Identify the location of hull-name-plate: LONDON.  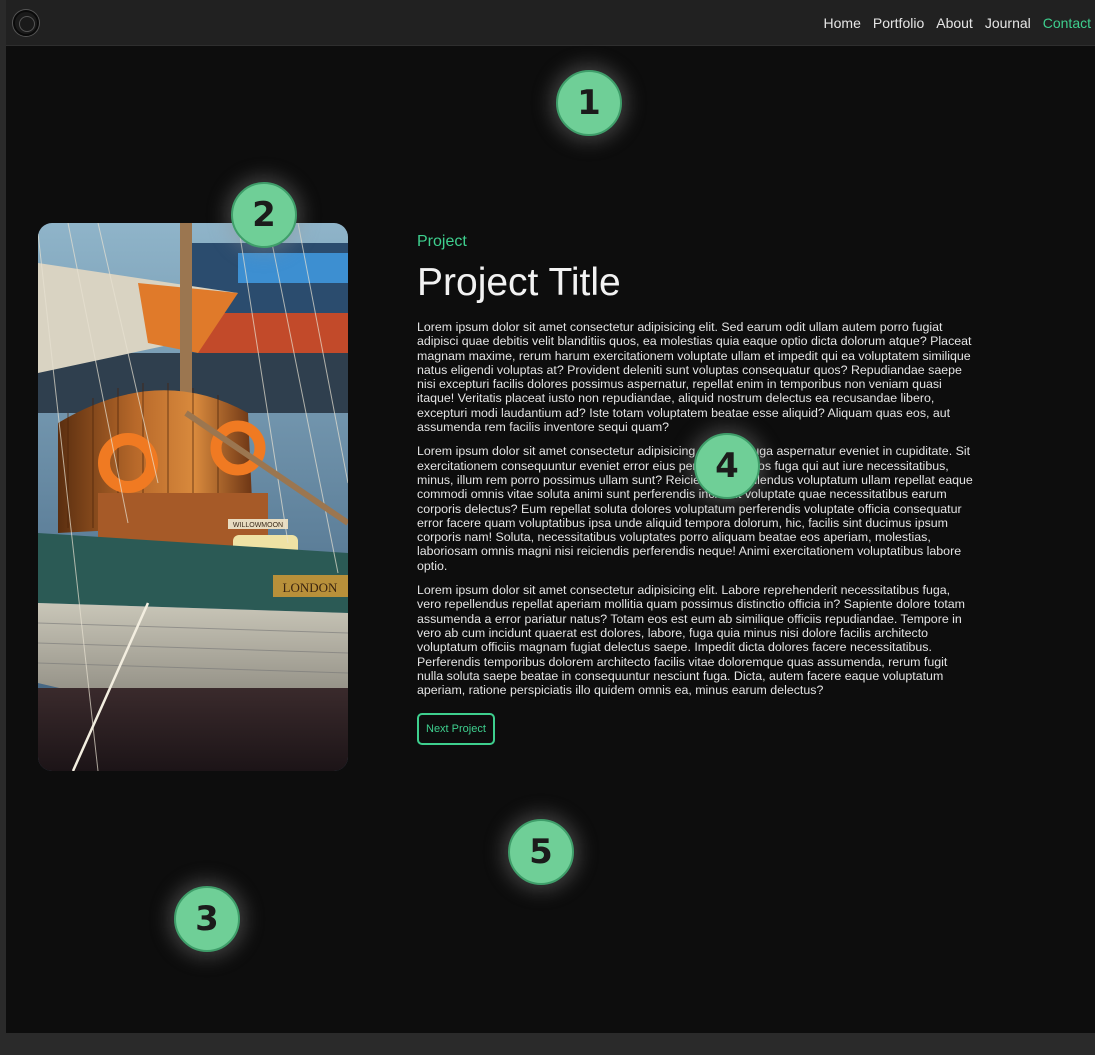
(310, 587).